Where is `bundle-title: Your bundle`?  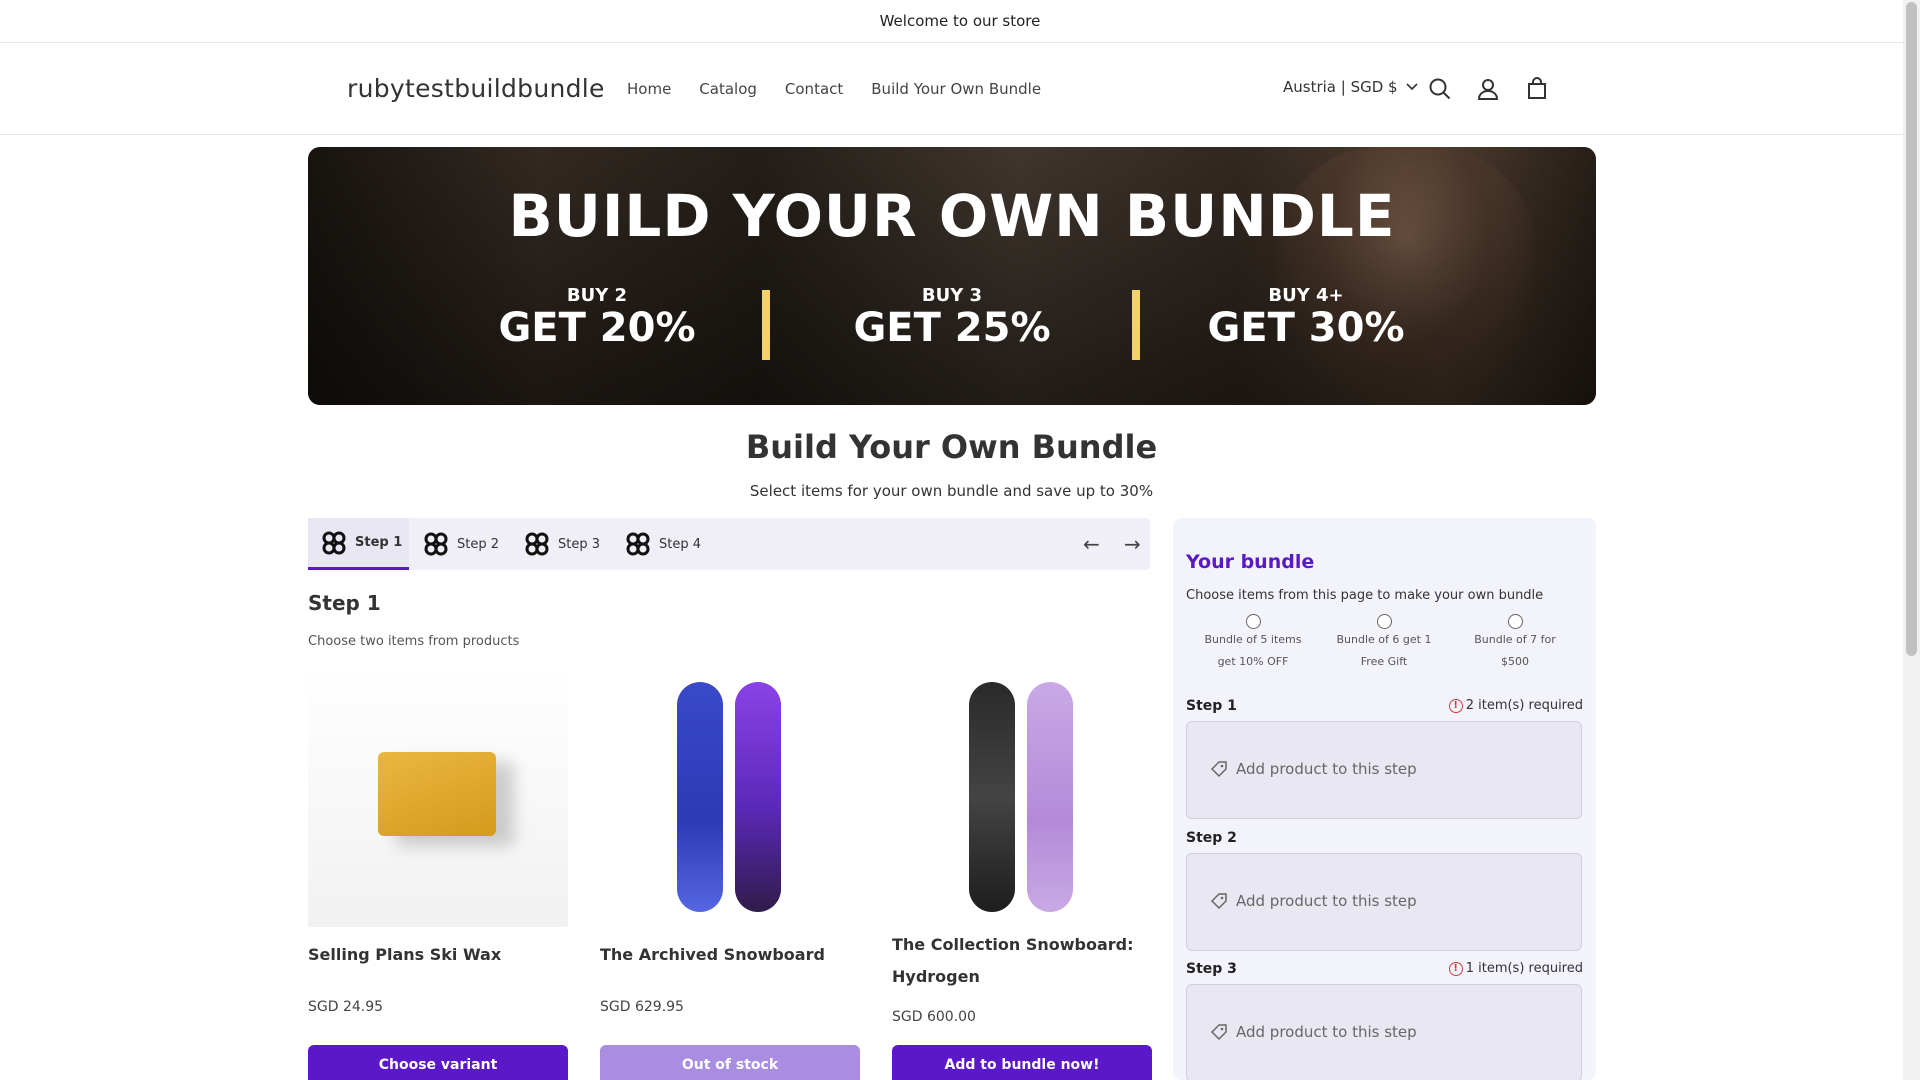 bundle-title: Your bundle is located at coordinates (1250, 562).